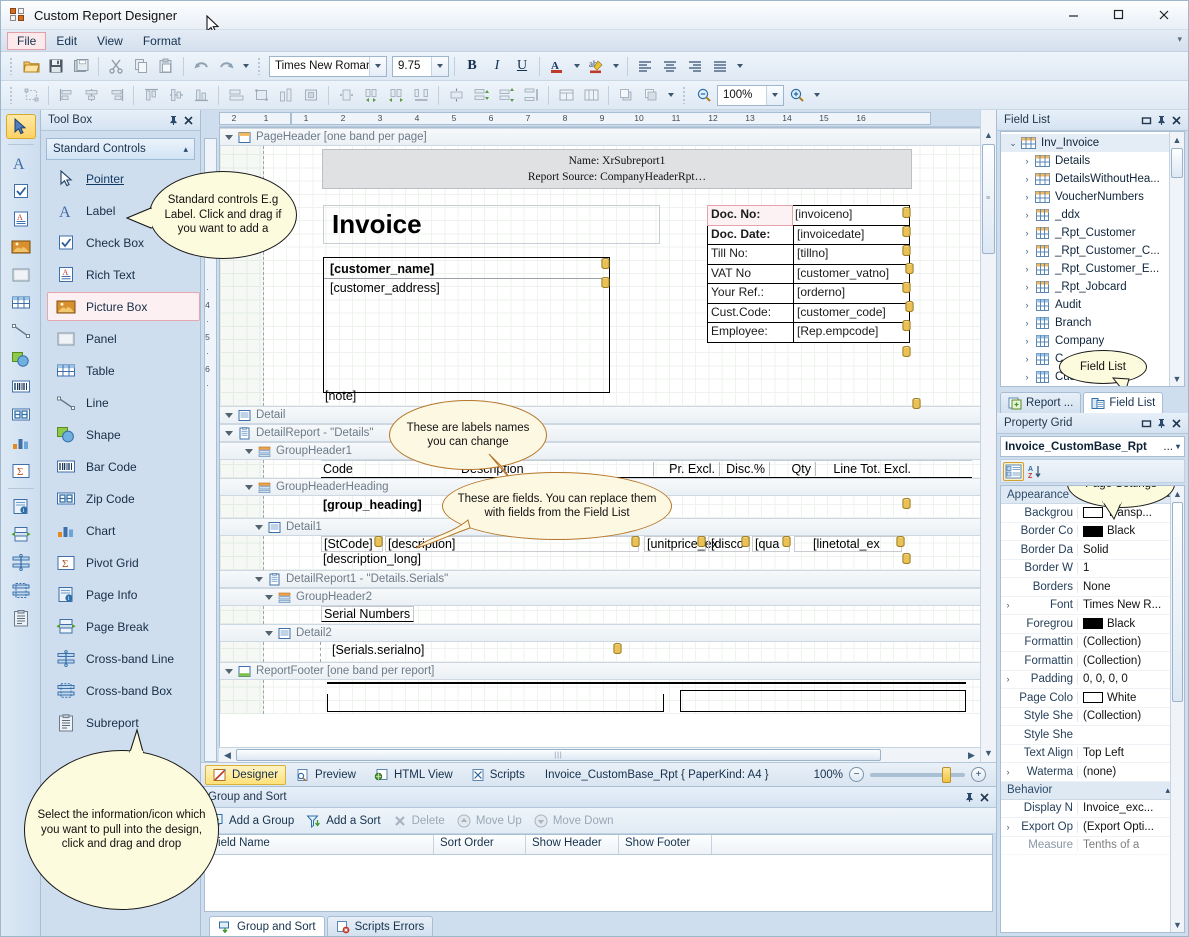  I want to click on move-up-button: Move Up, so click(489, 821).